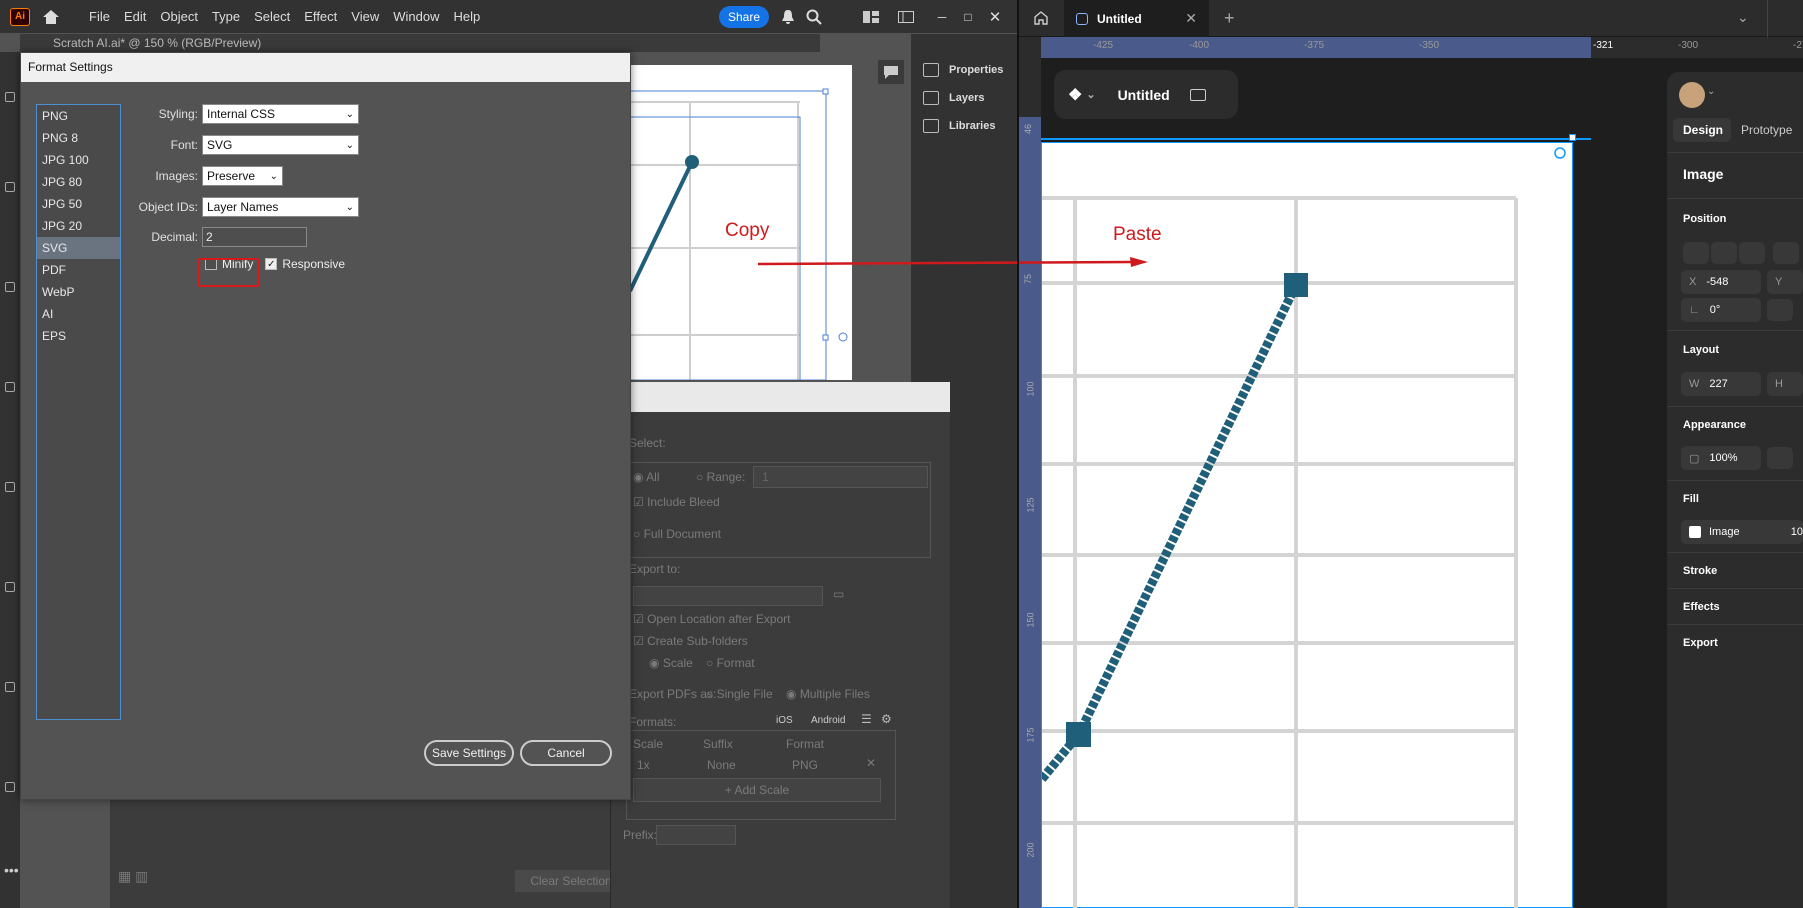 This screenshot has height=908, width=1803. Describe the element at coordinates (10, 487) in the screenshot. I see `rotate-tool-icon` at that location.